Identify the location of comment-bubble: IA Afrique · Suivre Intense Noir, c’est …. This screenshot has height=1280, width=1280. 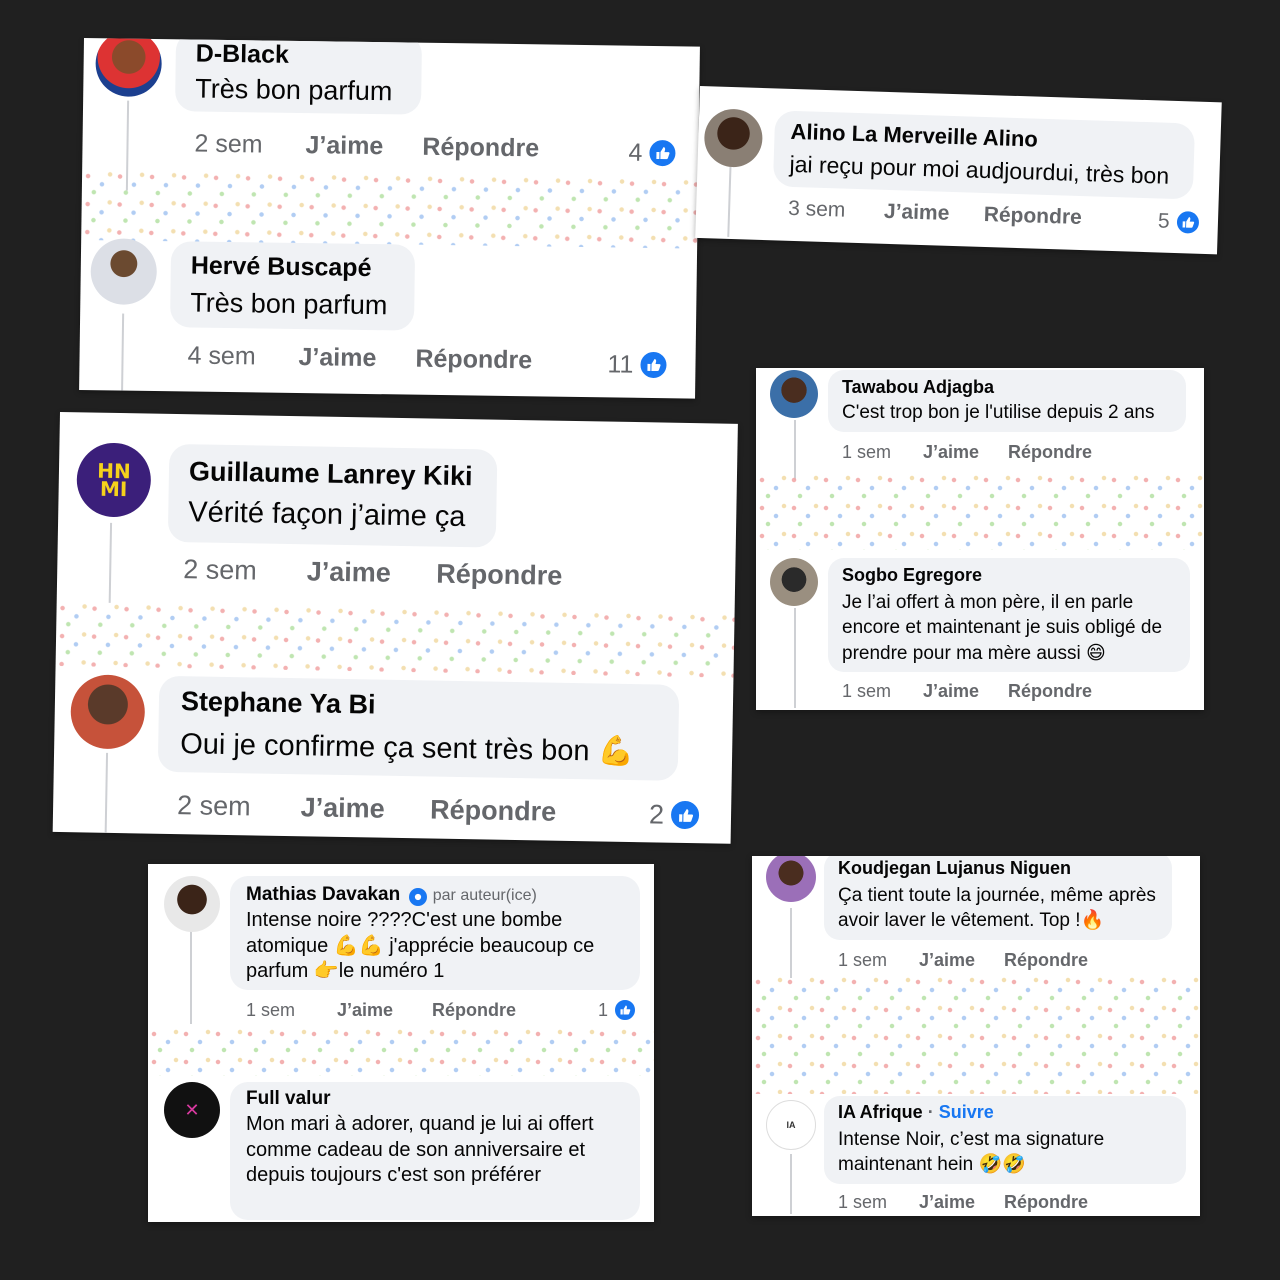
(1005, 1140).